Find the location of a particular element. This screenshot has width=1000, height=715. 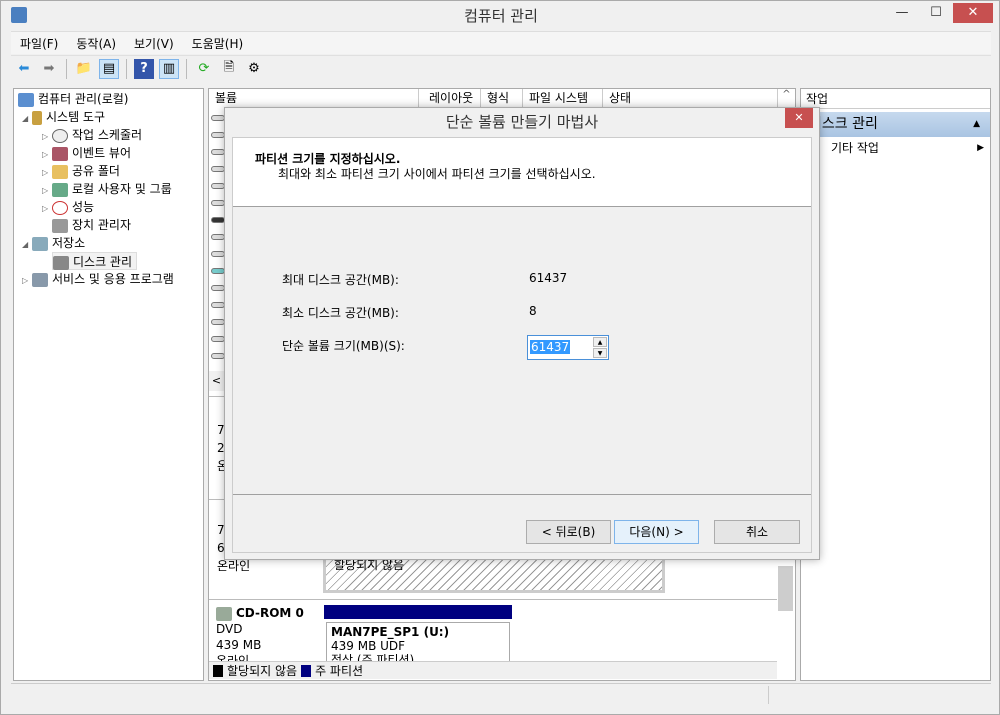

back-button: < 뒤로(B) is located at coordinates (568, 532).